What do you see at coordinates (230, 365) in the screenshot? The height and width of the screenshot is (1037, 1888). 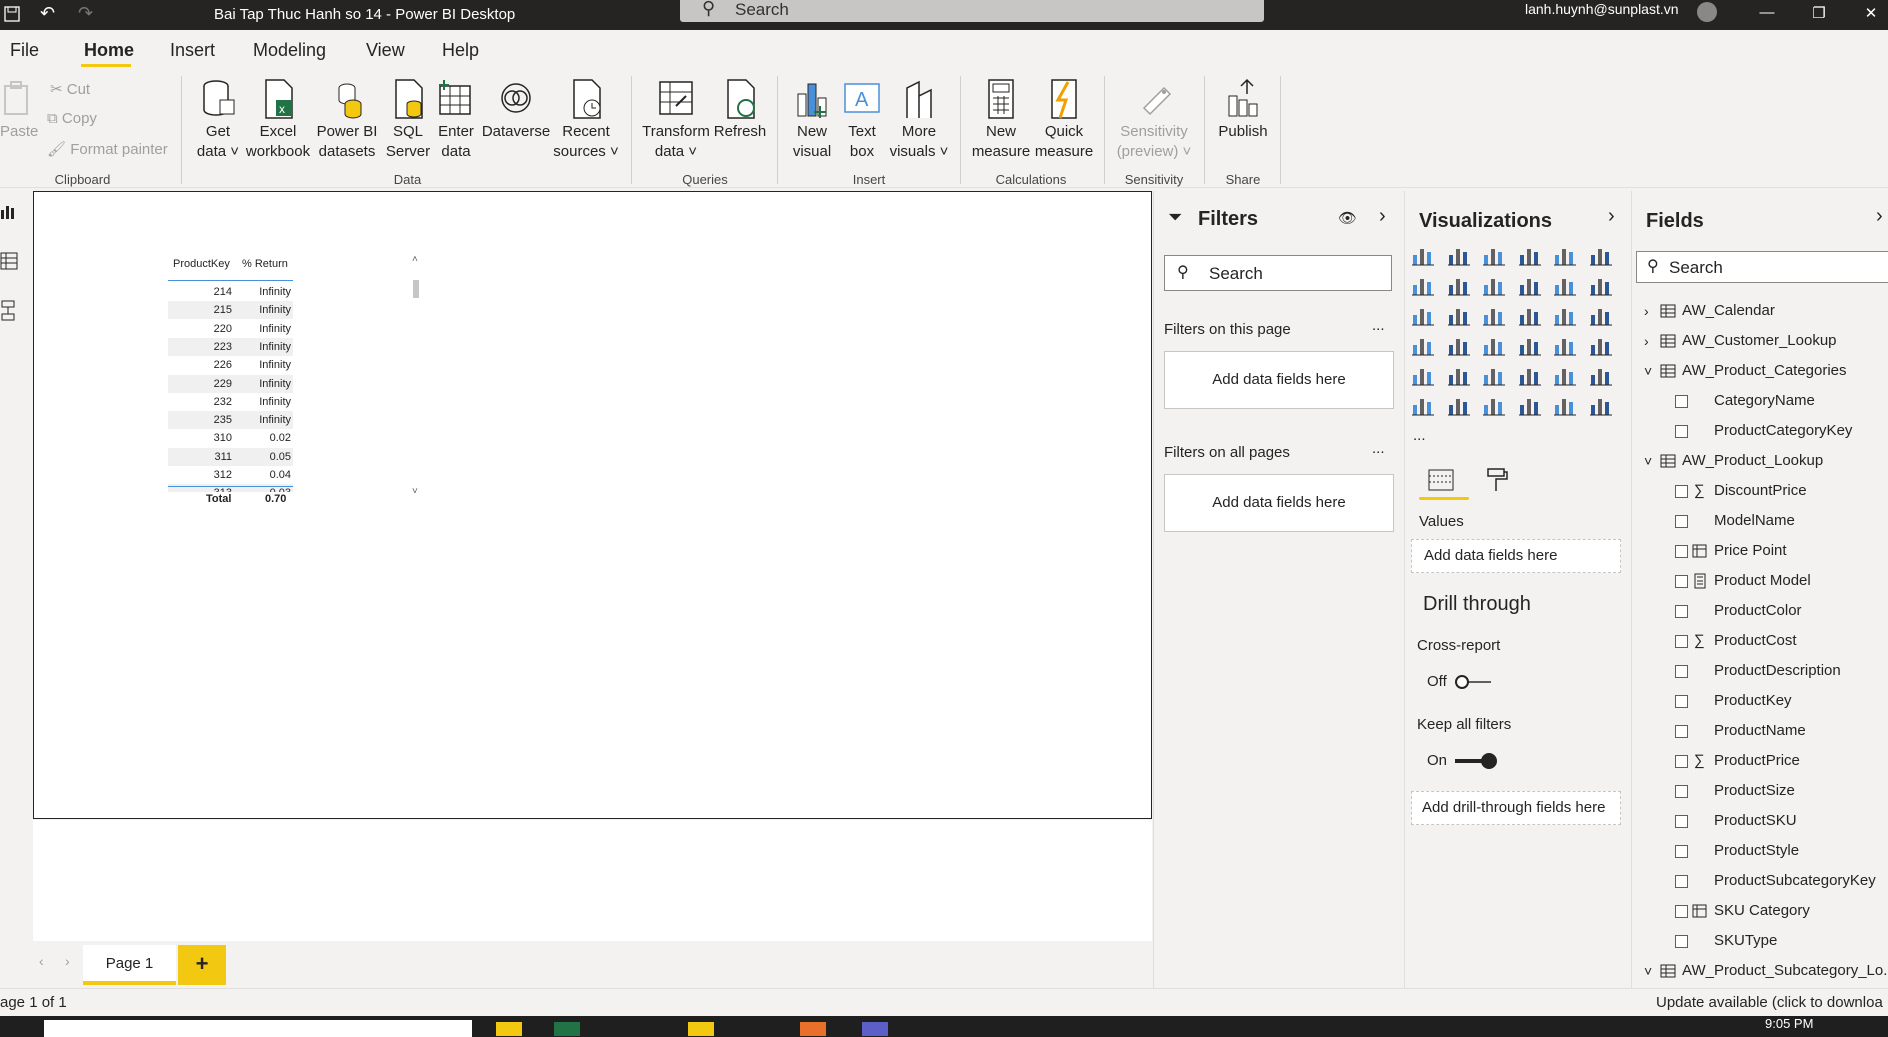 I see `table-row: 226 Infinity` at bounding box center [230, 365].